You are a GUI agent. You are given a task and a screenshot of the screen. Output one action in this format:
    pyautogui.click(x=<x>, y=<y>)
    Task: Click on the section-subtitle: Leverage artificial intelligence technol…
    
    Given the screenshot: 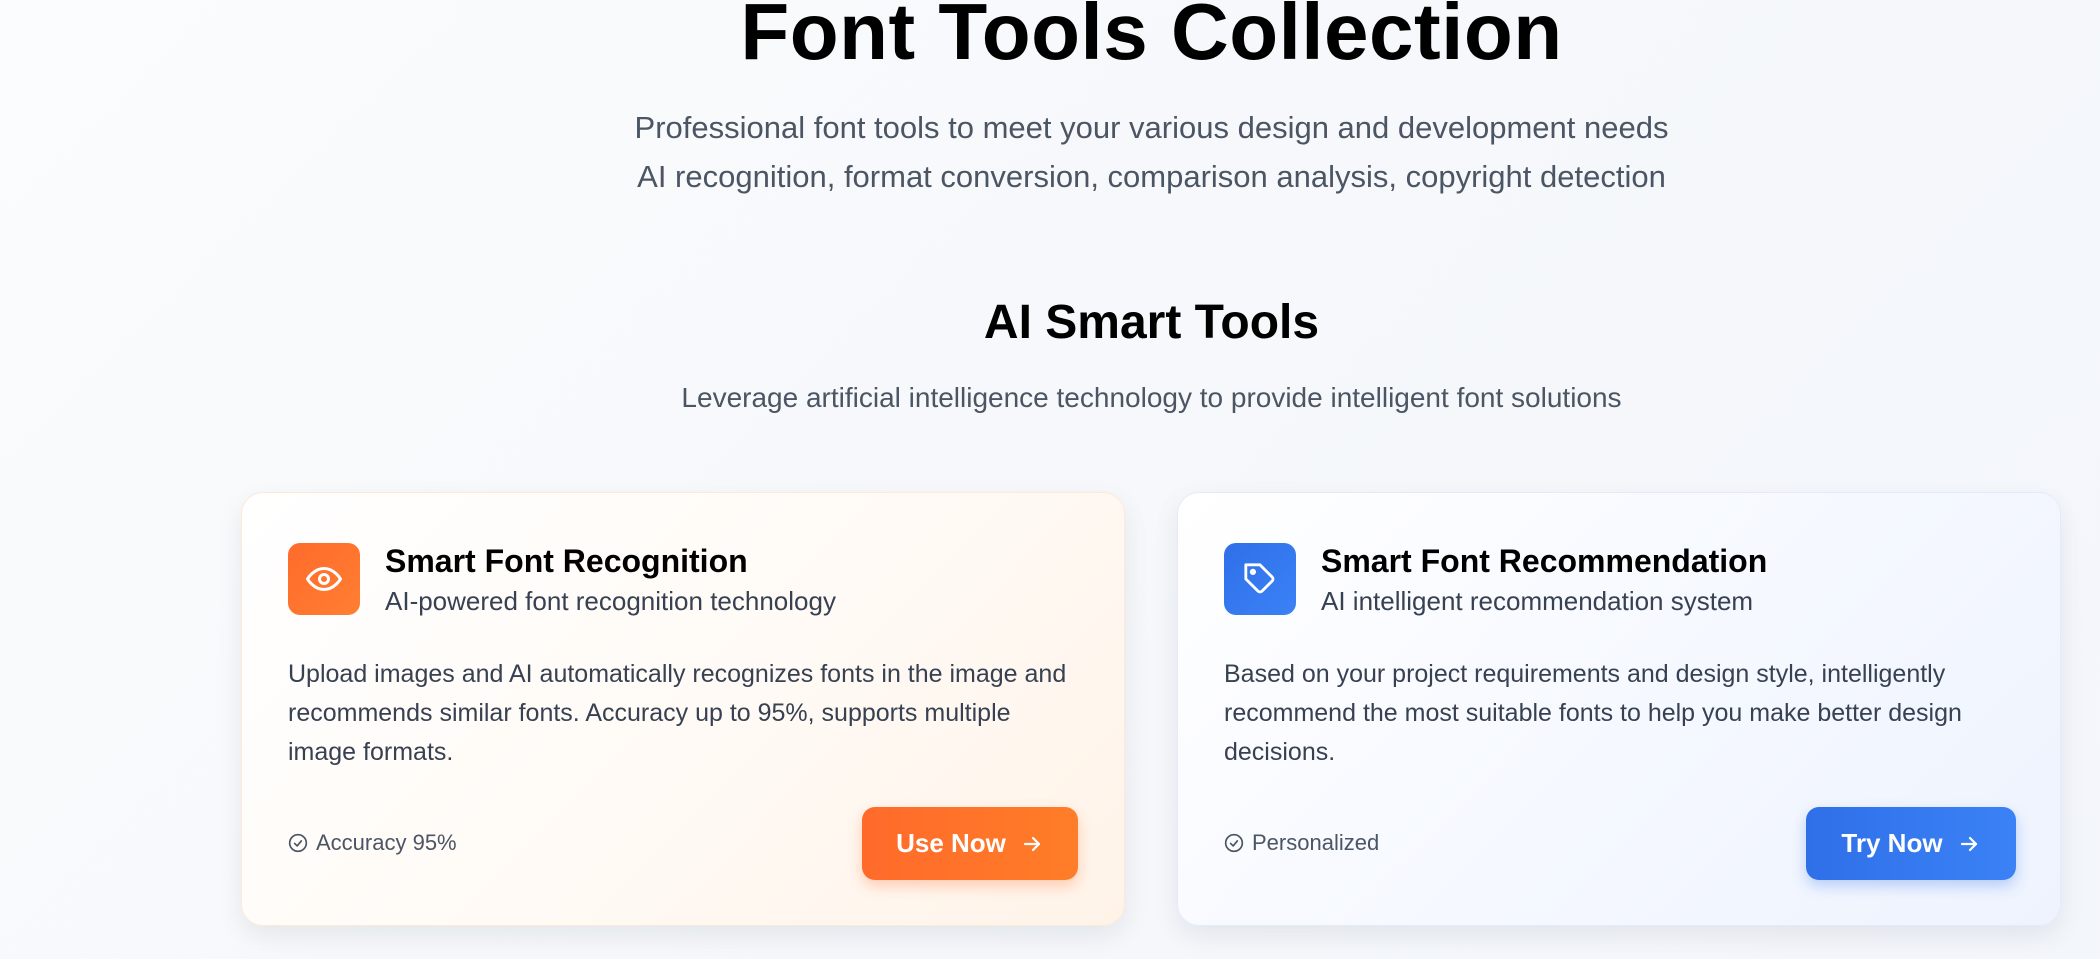 What is the action you would take?
    pyautogui.click(x=1151, y=397)
    